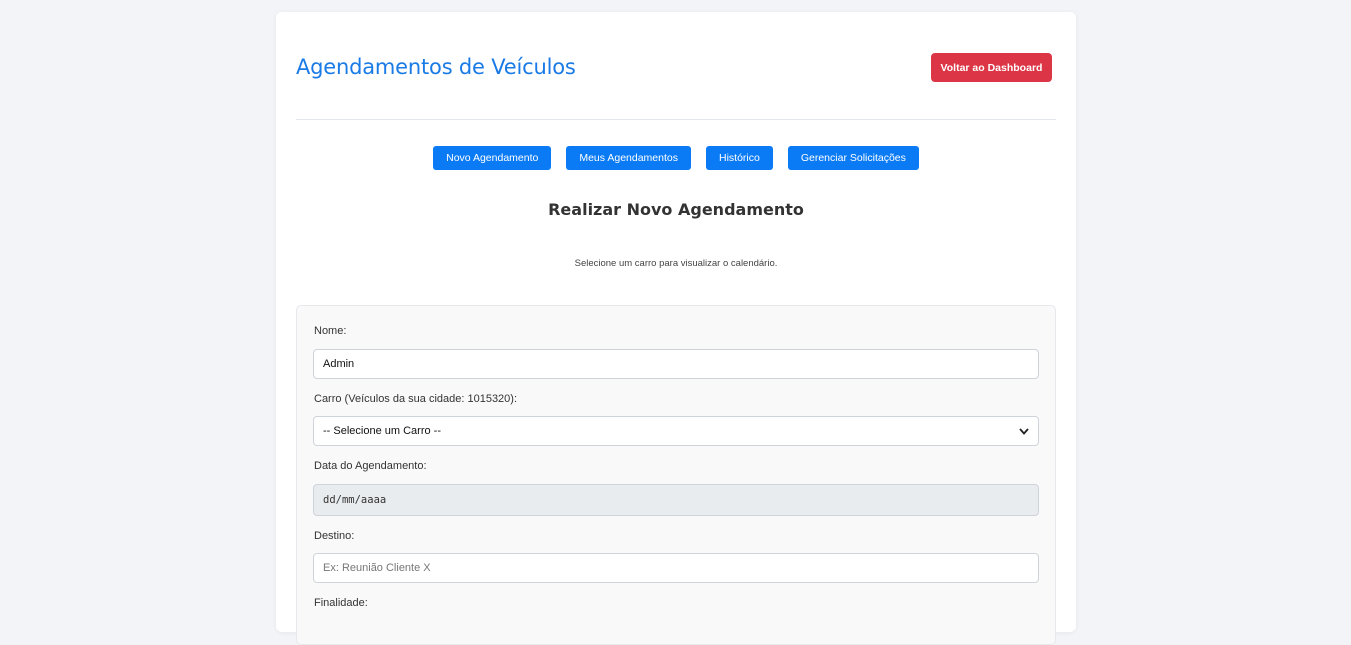  What do you see at coordinates (416, 399) in the screenshot?
I see `carro-label: Carro (Veículos da sua cidade: 1015320):` at bounding box center [416, 399].